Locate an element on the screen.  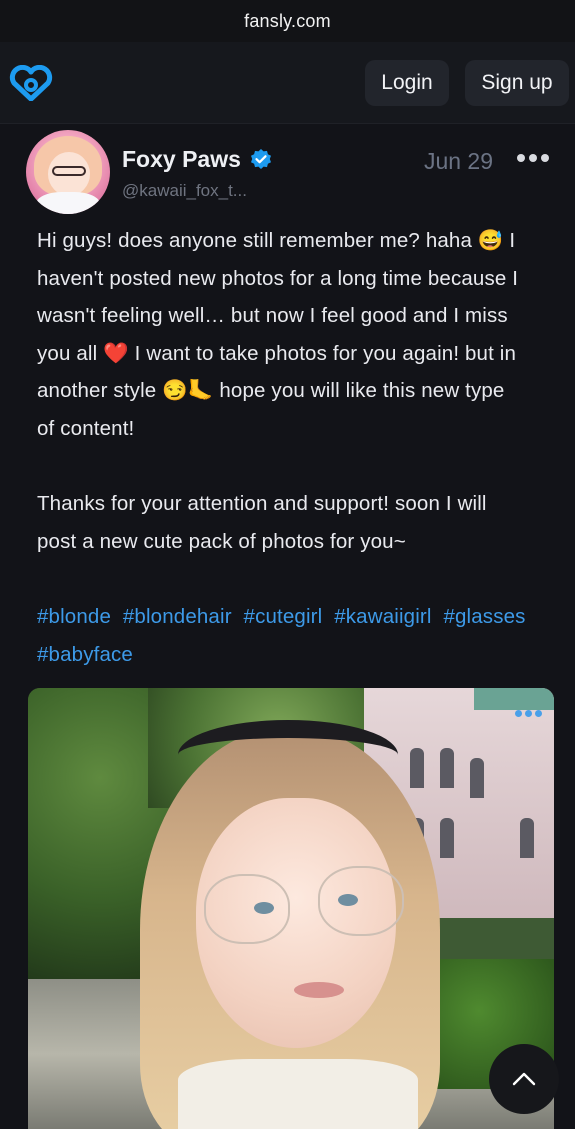
verified-badge-icon is located at coordinates (261, 160).